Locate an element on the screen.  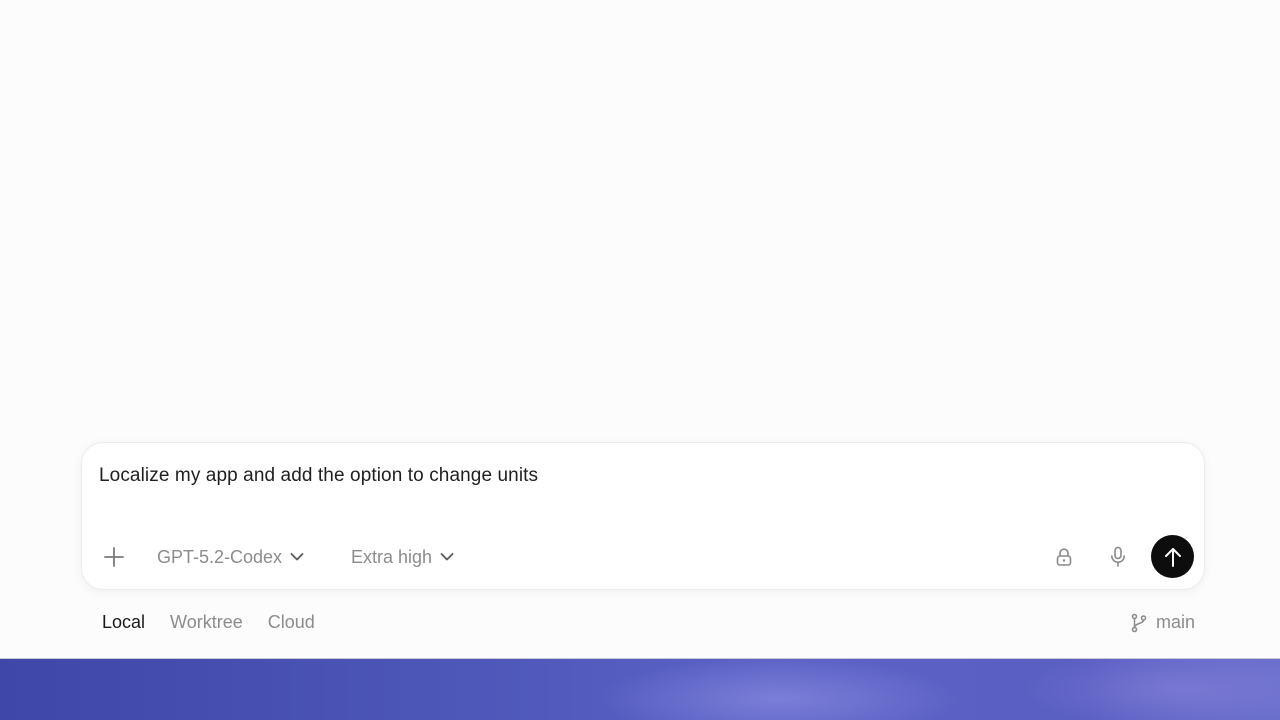
desktop-background is located at coordinates (640, 689).